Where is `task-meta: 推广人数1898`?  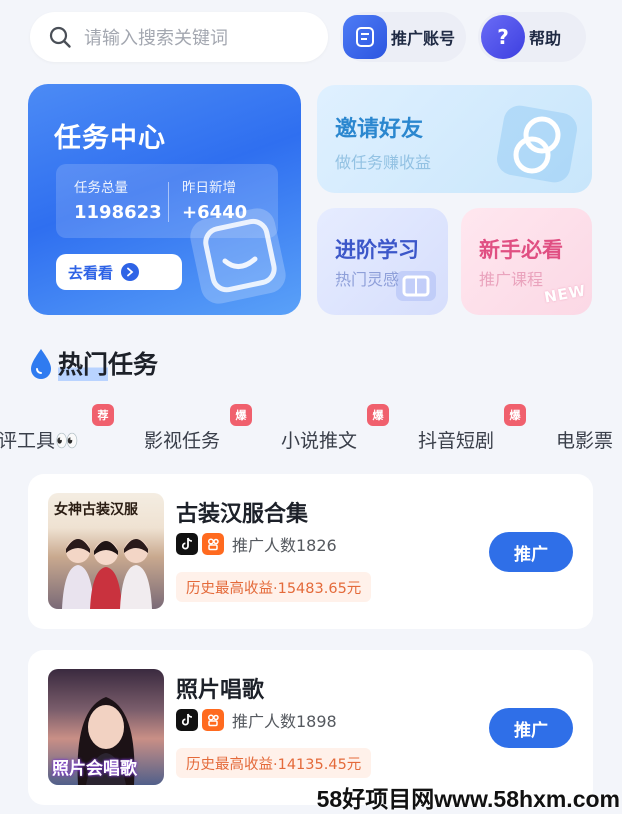 task-meta: 推广人数1898 is located at coordinates (256, 720).